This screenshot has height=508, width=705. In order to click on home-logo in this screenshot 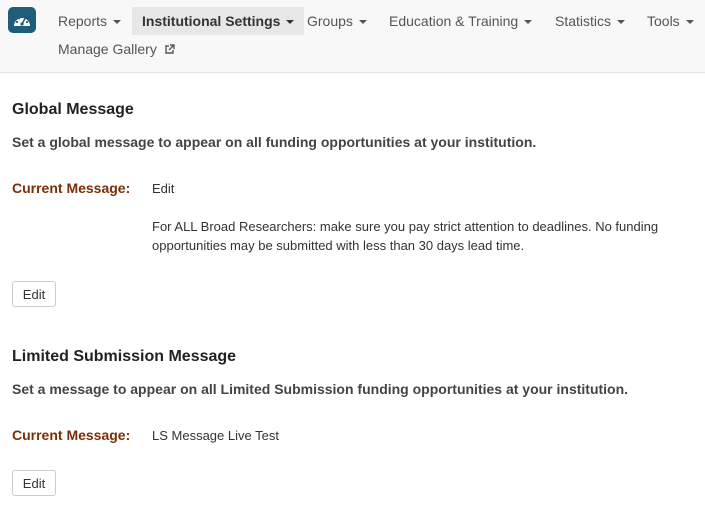, I will do `click(22, 20)`.